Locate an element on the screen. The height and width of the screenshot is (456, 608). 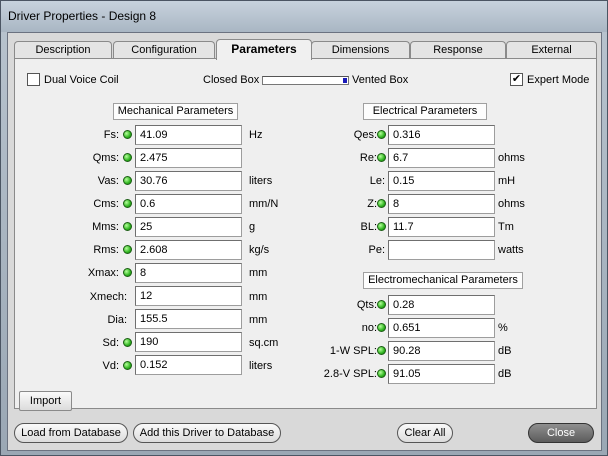
close-button: Close is located at coordinates (561, 433).